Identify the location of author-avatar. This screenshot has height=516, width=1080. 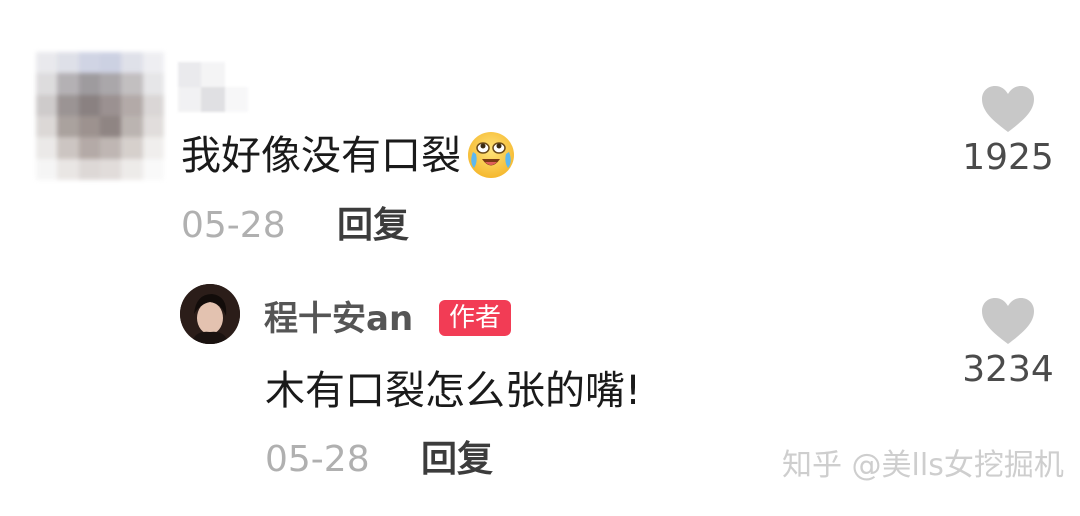
(210, 314).